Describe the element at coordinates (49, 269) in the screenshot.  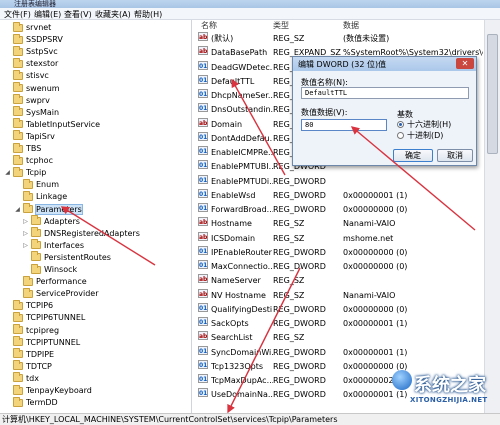
I see `tree-item: Winsock` at that location.